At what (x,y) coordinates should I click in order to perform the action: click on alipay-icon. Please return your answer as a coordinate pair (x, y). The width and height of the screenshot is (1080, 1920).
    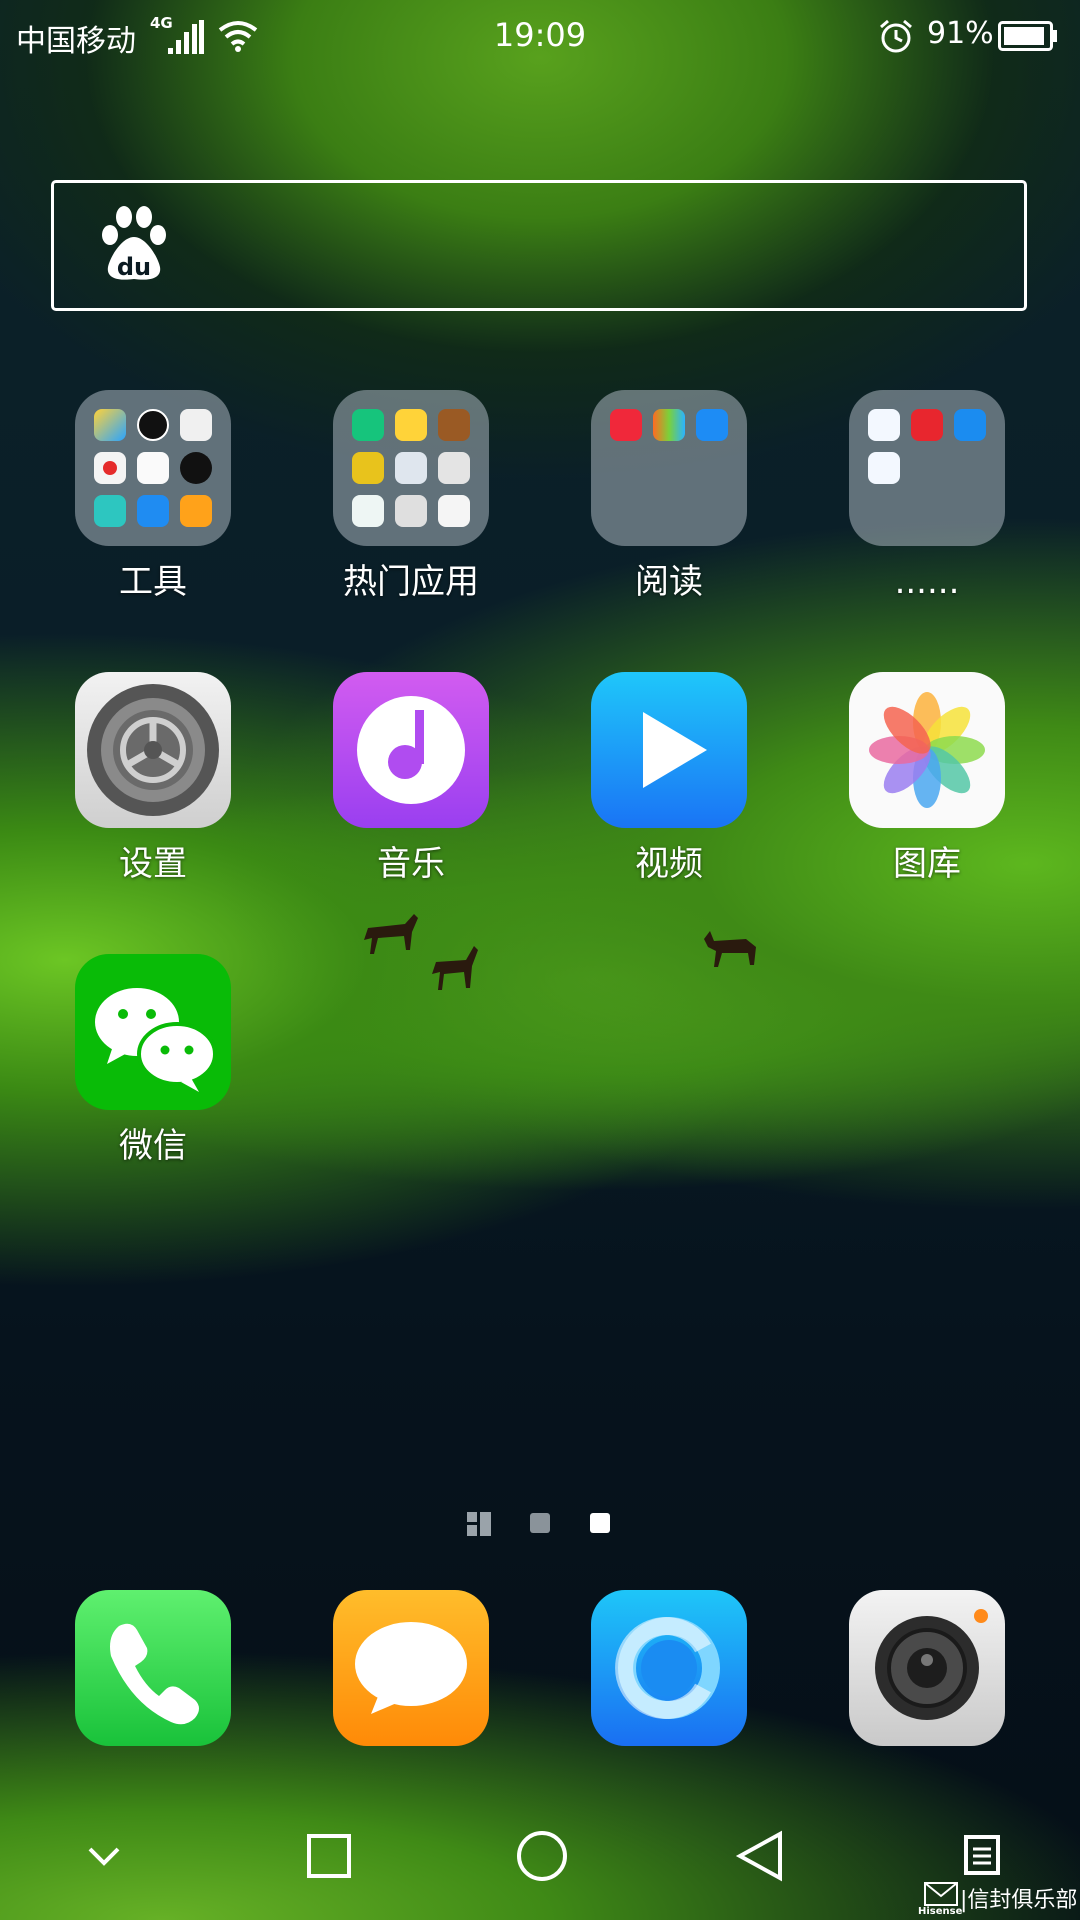
    Looking at the image, I should click on (970, 425).